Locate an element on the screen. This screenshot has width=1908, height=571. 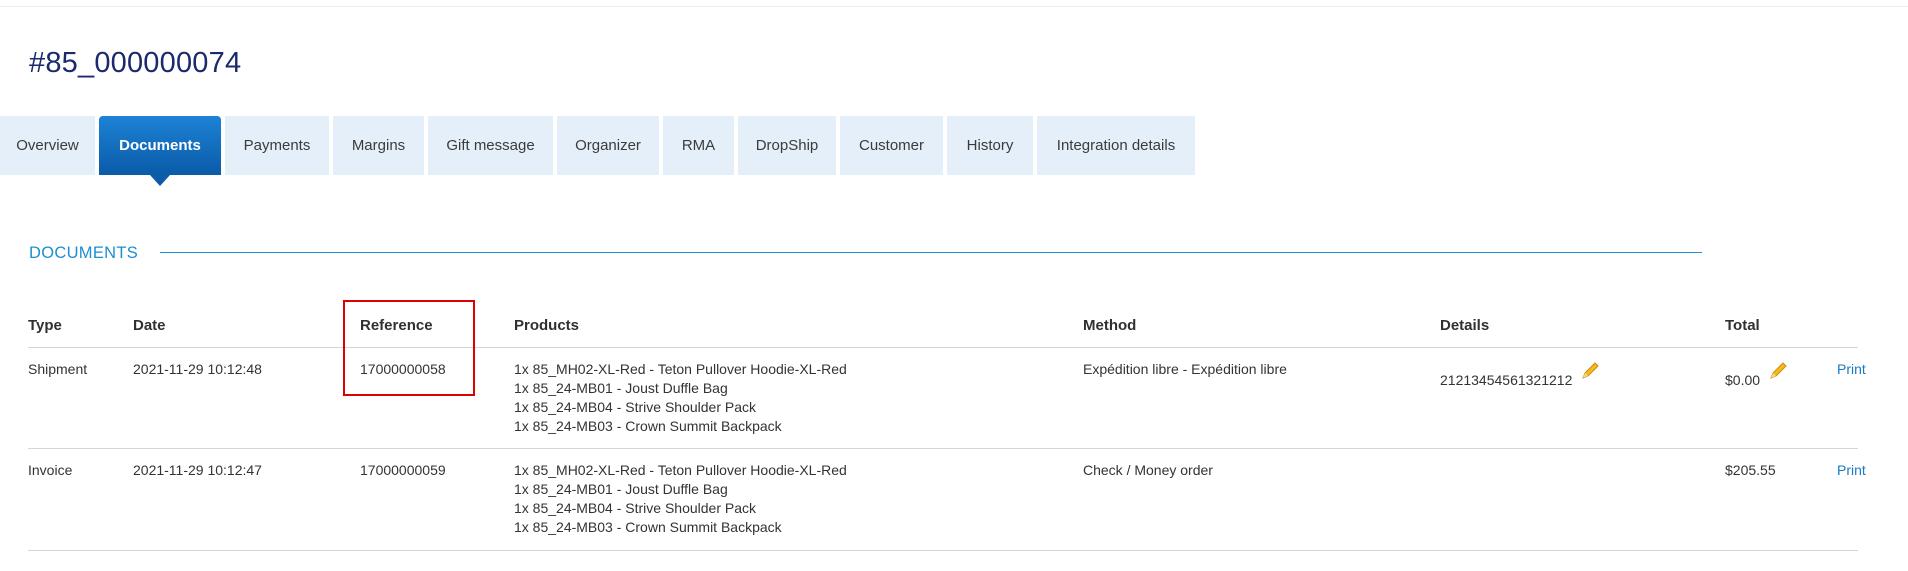
column-header-products: Products is located at coordinates (547, 325).